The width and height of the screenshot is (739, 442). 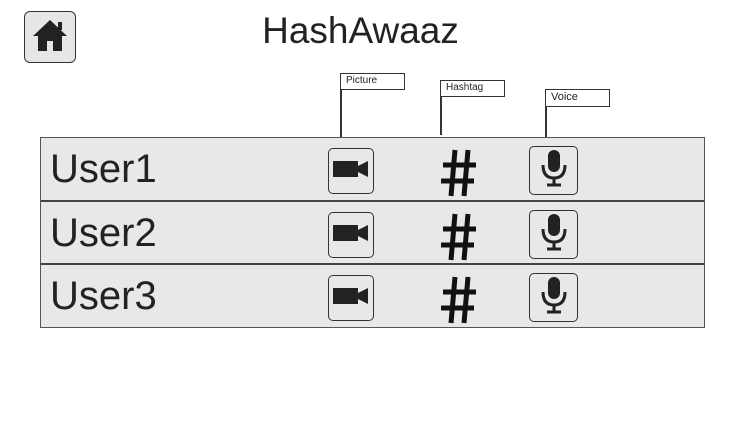 What do you see at coordinates (372, 81) in the screenshot?
I see `picture-callout-label: Picture` at bounding box center [372, 81].